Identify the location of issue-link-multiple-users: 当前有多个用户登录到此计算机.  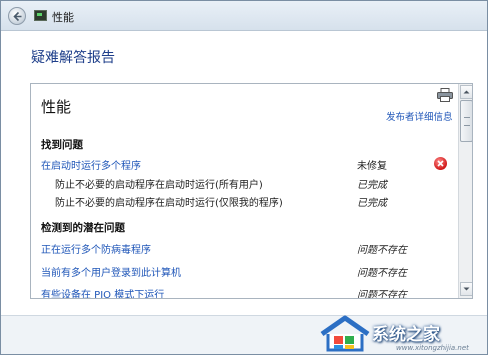
(111, 271).